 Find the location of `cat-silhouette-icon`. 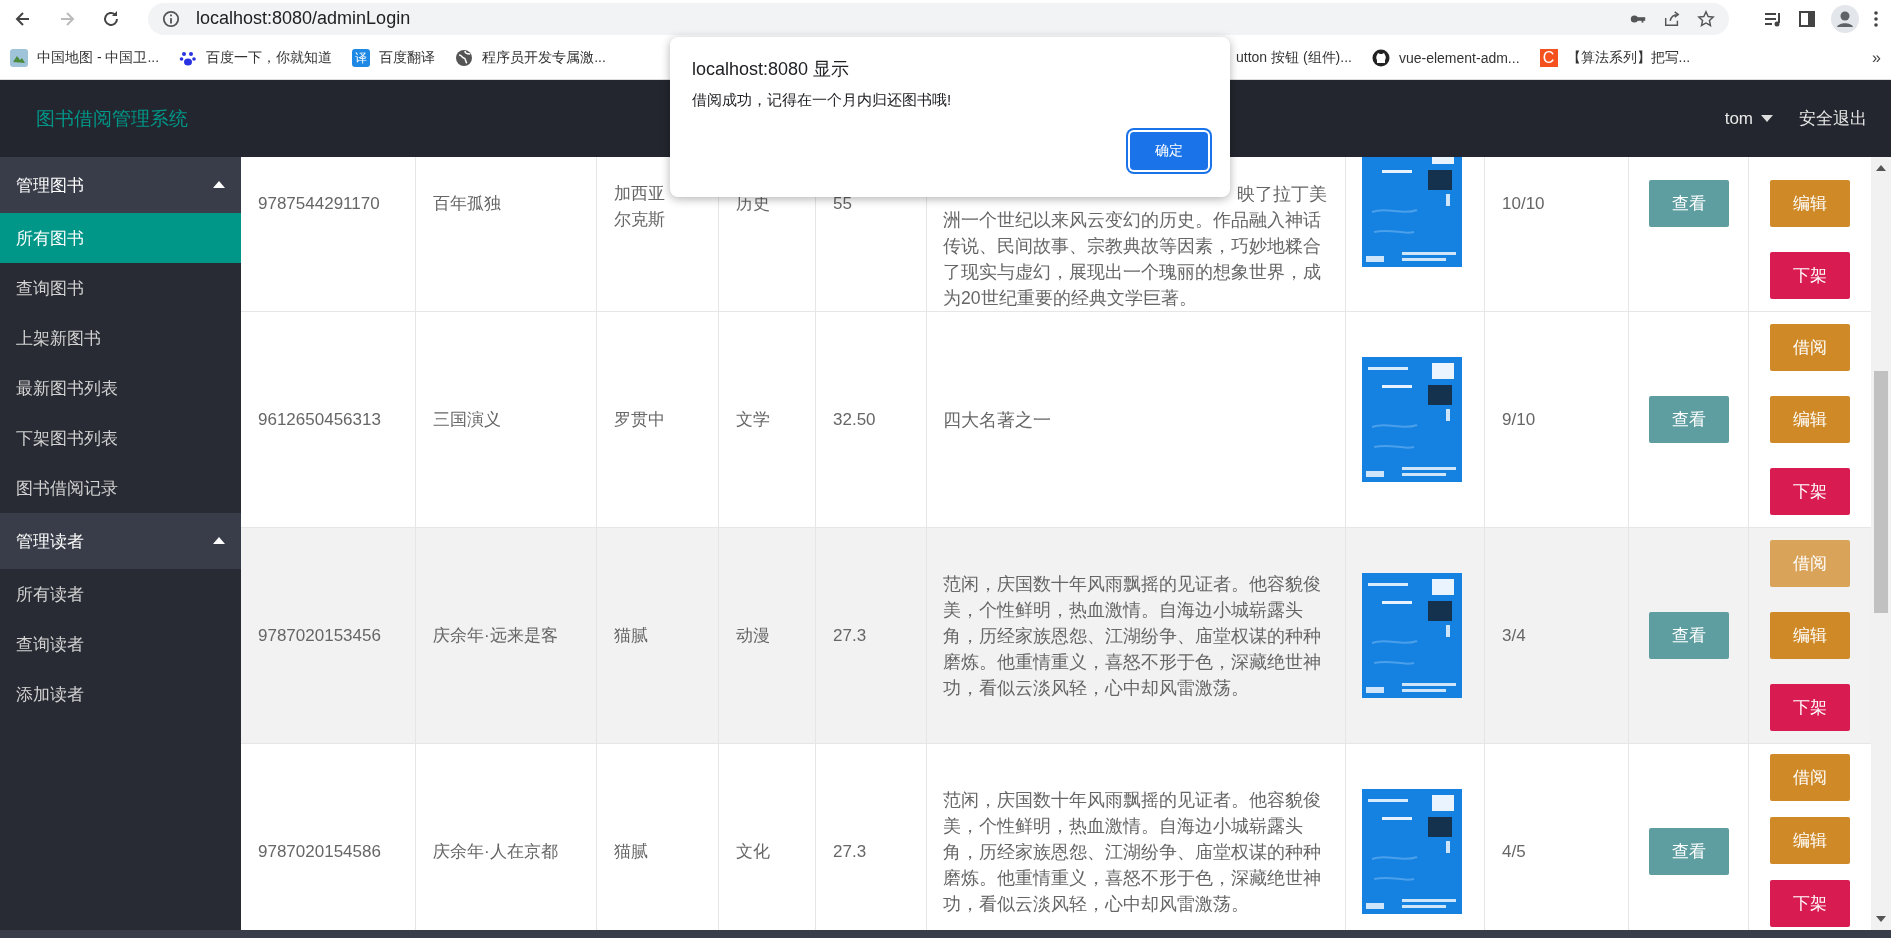

cat-silhouette-icon is located at coordinates (1380, 58).